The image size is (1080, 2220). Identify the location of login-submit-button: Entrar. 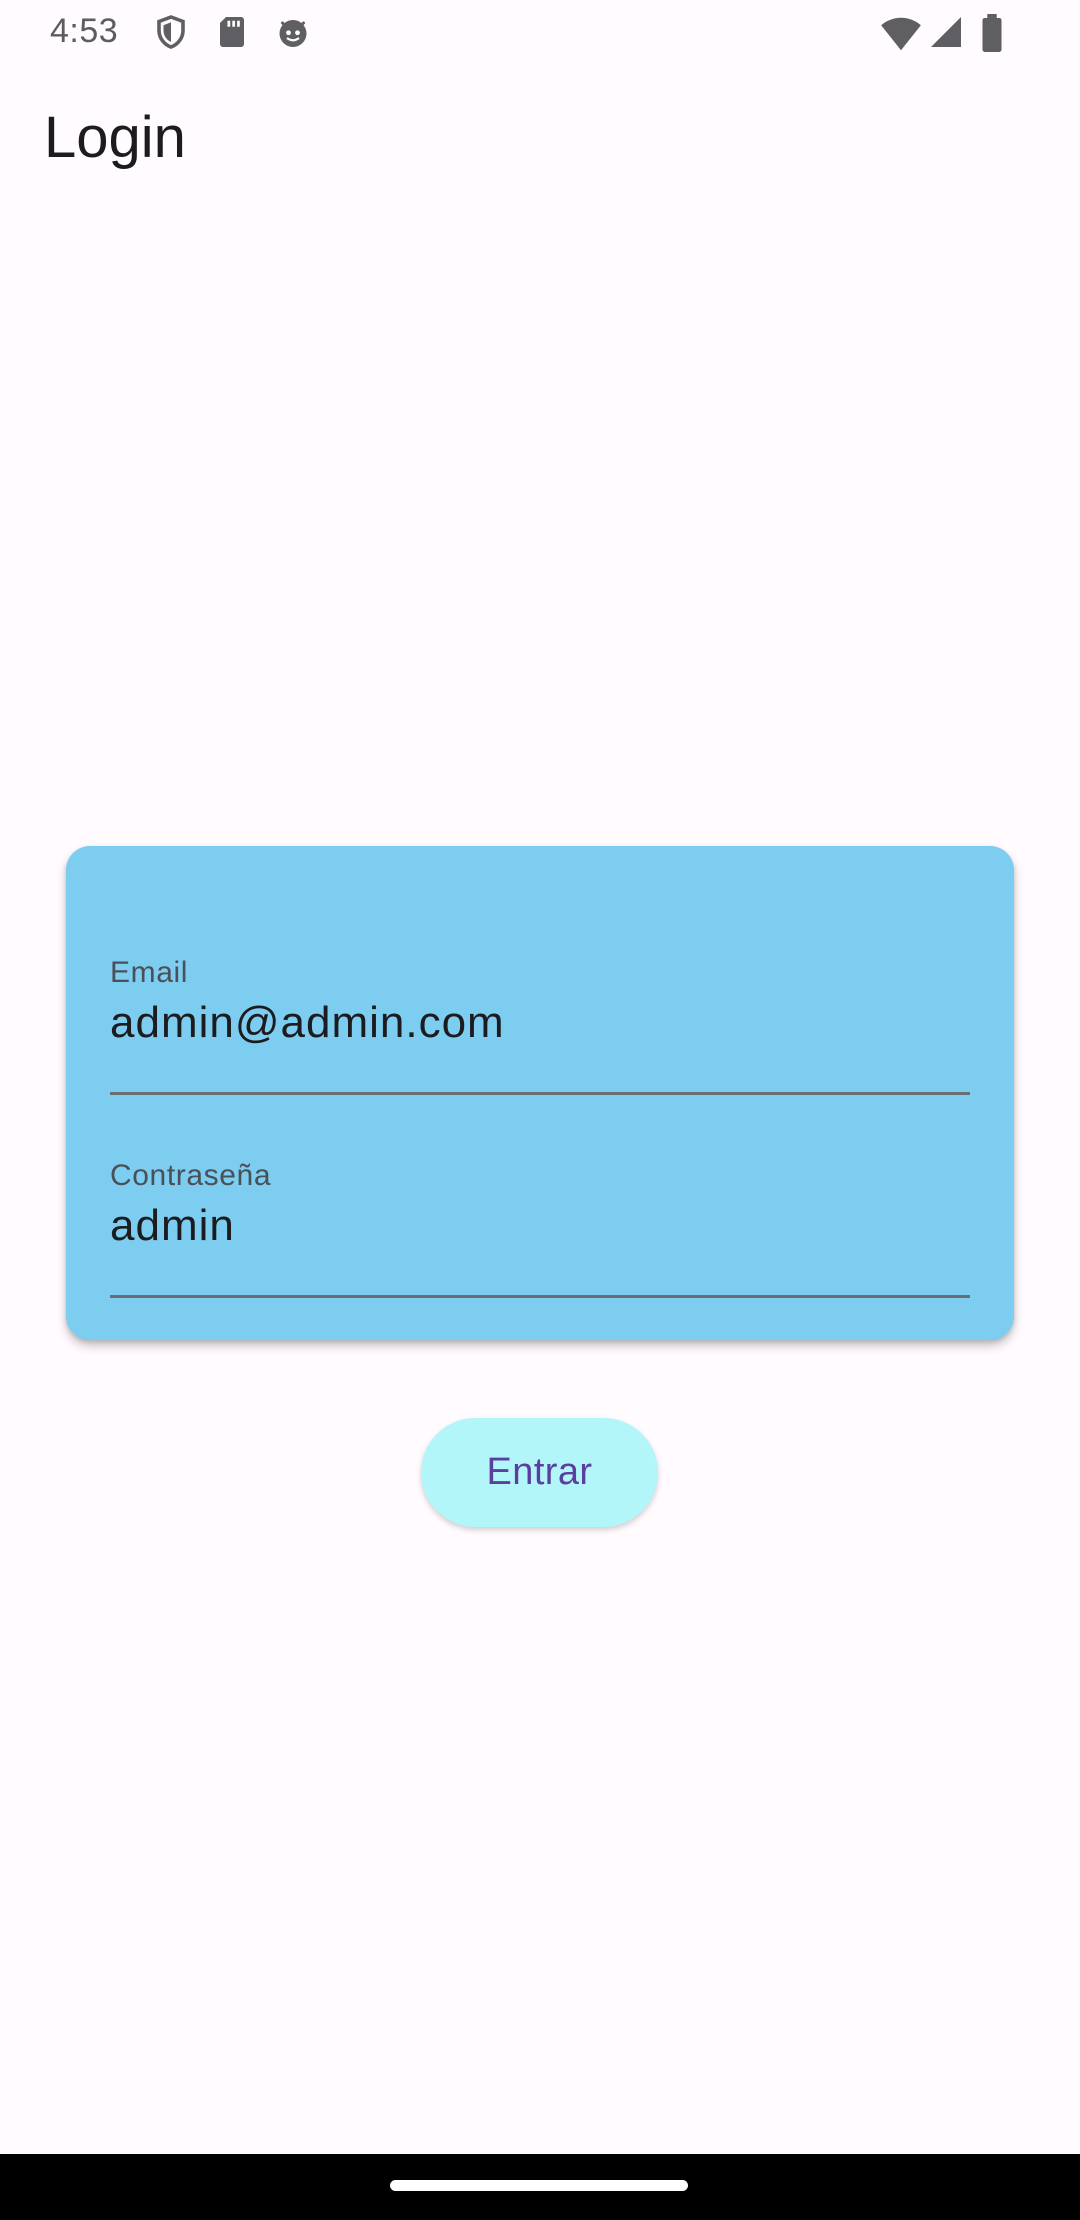
(539, 1472).